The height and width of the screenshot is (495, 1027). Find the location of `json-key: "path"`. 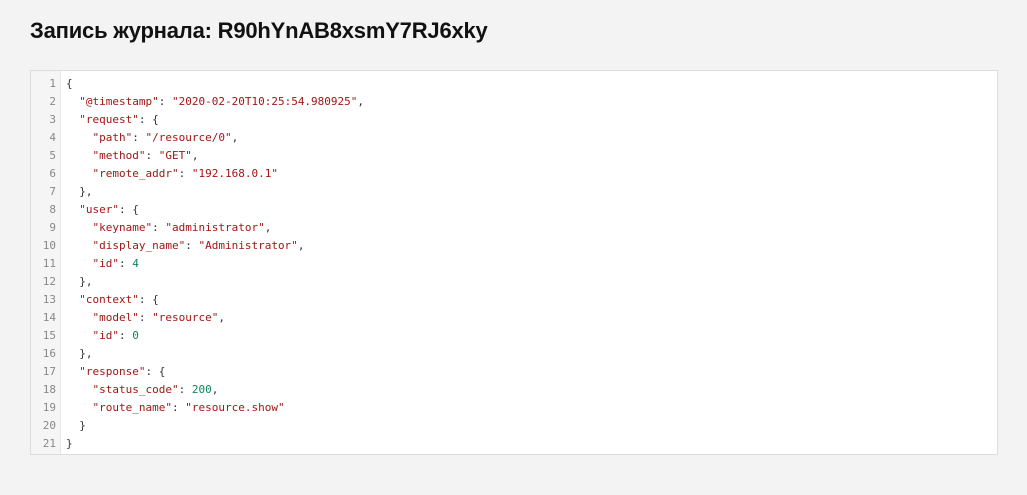

json-key: "path" is located at coordinates (112, 137).